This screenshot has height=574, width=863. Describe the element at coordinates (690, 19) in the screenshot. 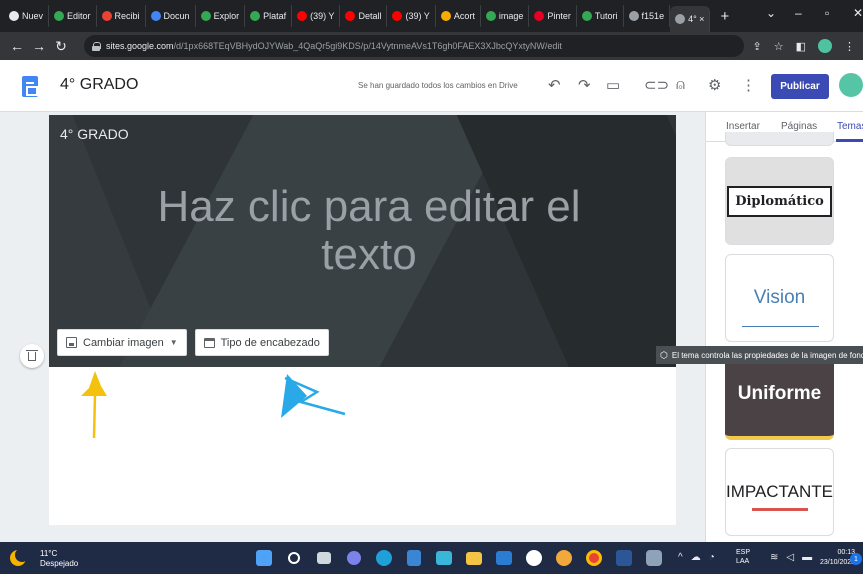

I see `browser-tab-active: 4° ×` at that location.